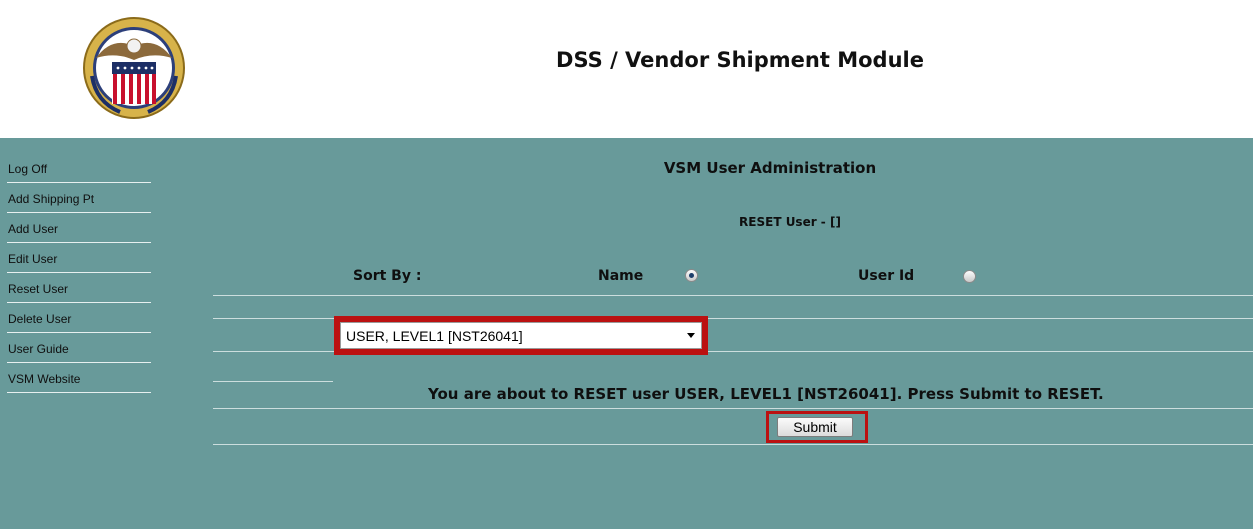 This screenshot has height=529, width=1253. I want to click on sidebar-item-reset-user: Reset User, so click(79, 288).